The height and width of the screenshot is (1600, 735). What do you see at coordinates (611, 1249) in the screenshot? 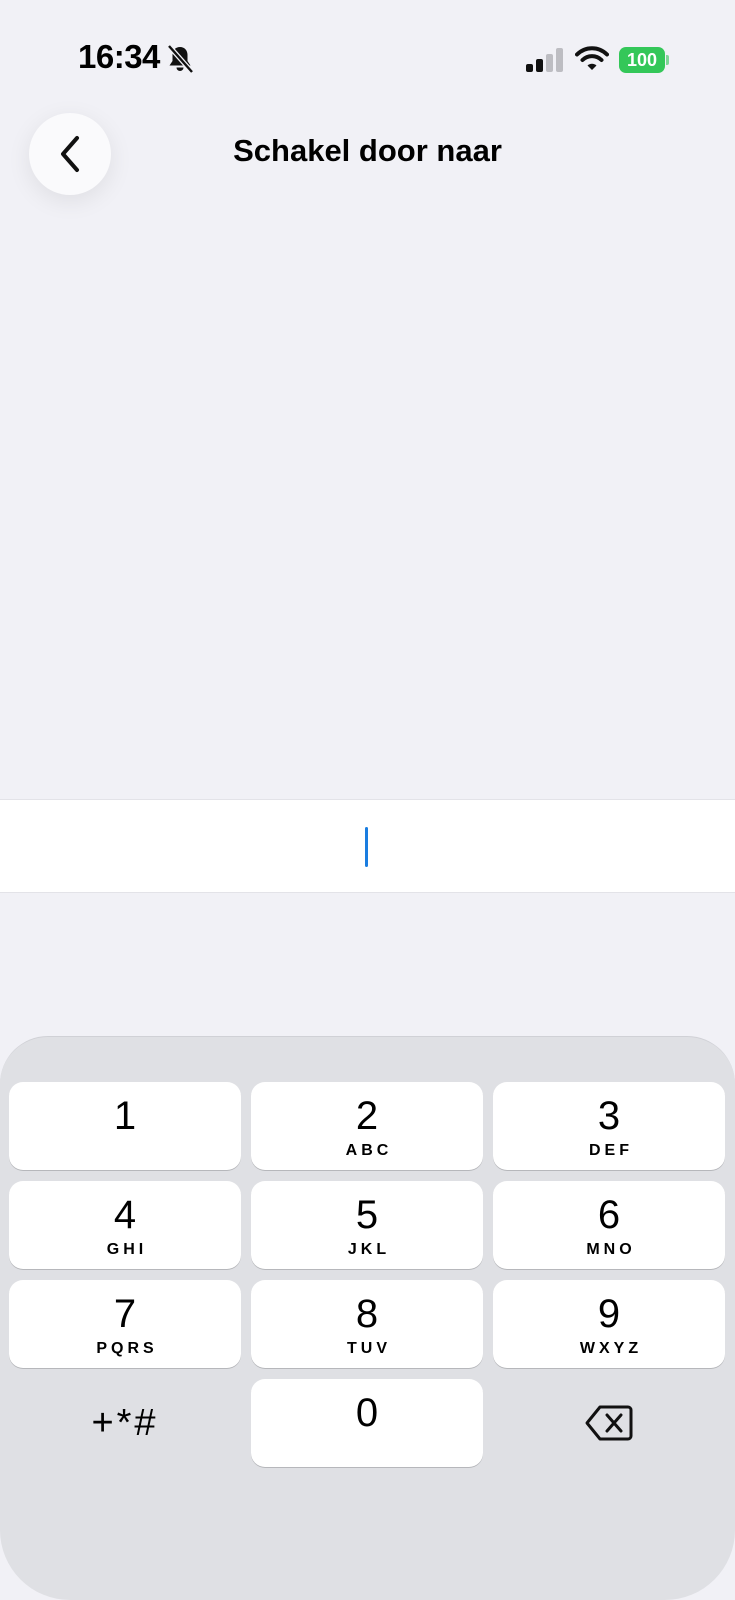
I see `key-letters: MNO` at bounding box center [611, 1249].